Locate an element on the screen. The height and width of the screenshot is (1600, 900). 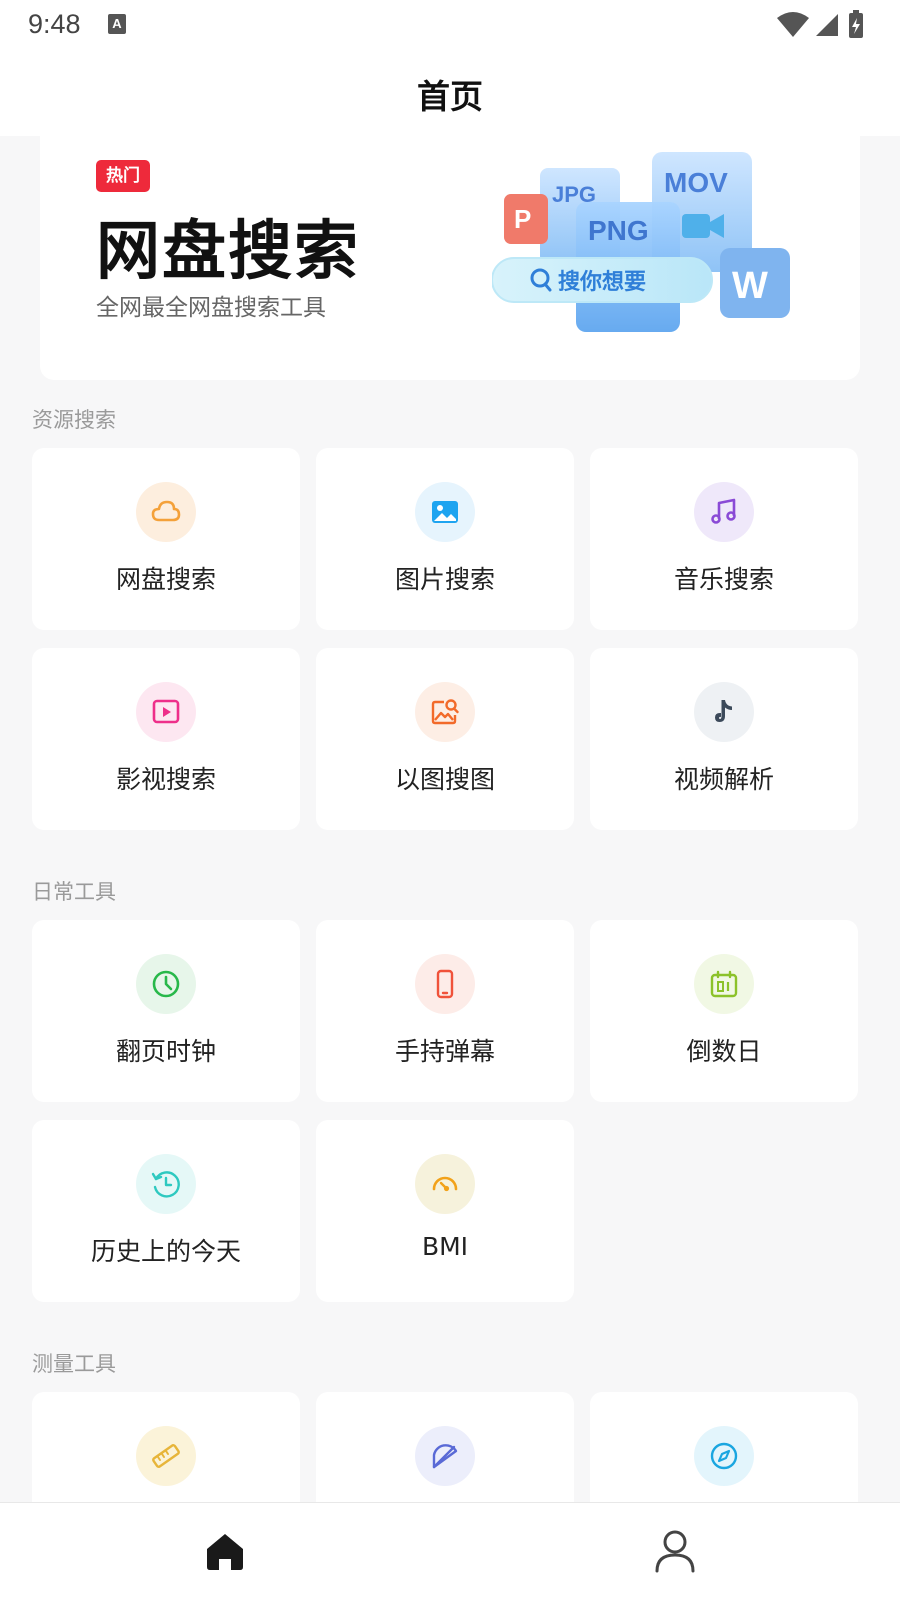
card-today-in-history: 历史上的今天 is located at coordinates (166, 1211).